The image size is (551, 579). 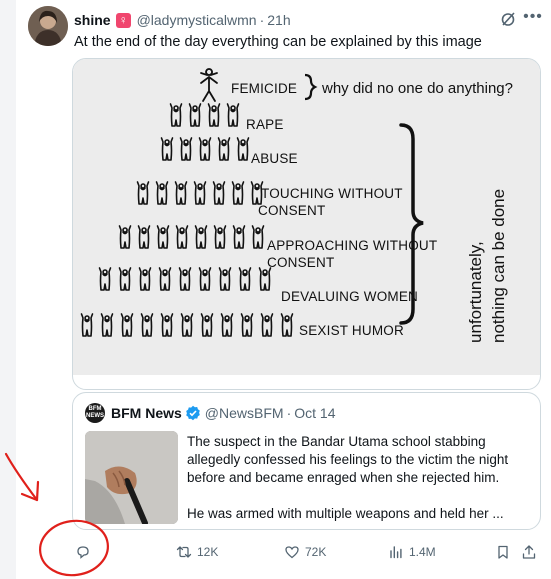 What do you see at coordinates (264, 88) in the screenshot?
I see `level-femicide: FEMICIDE` at bounding box center [264, 88].